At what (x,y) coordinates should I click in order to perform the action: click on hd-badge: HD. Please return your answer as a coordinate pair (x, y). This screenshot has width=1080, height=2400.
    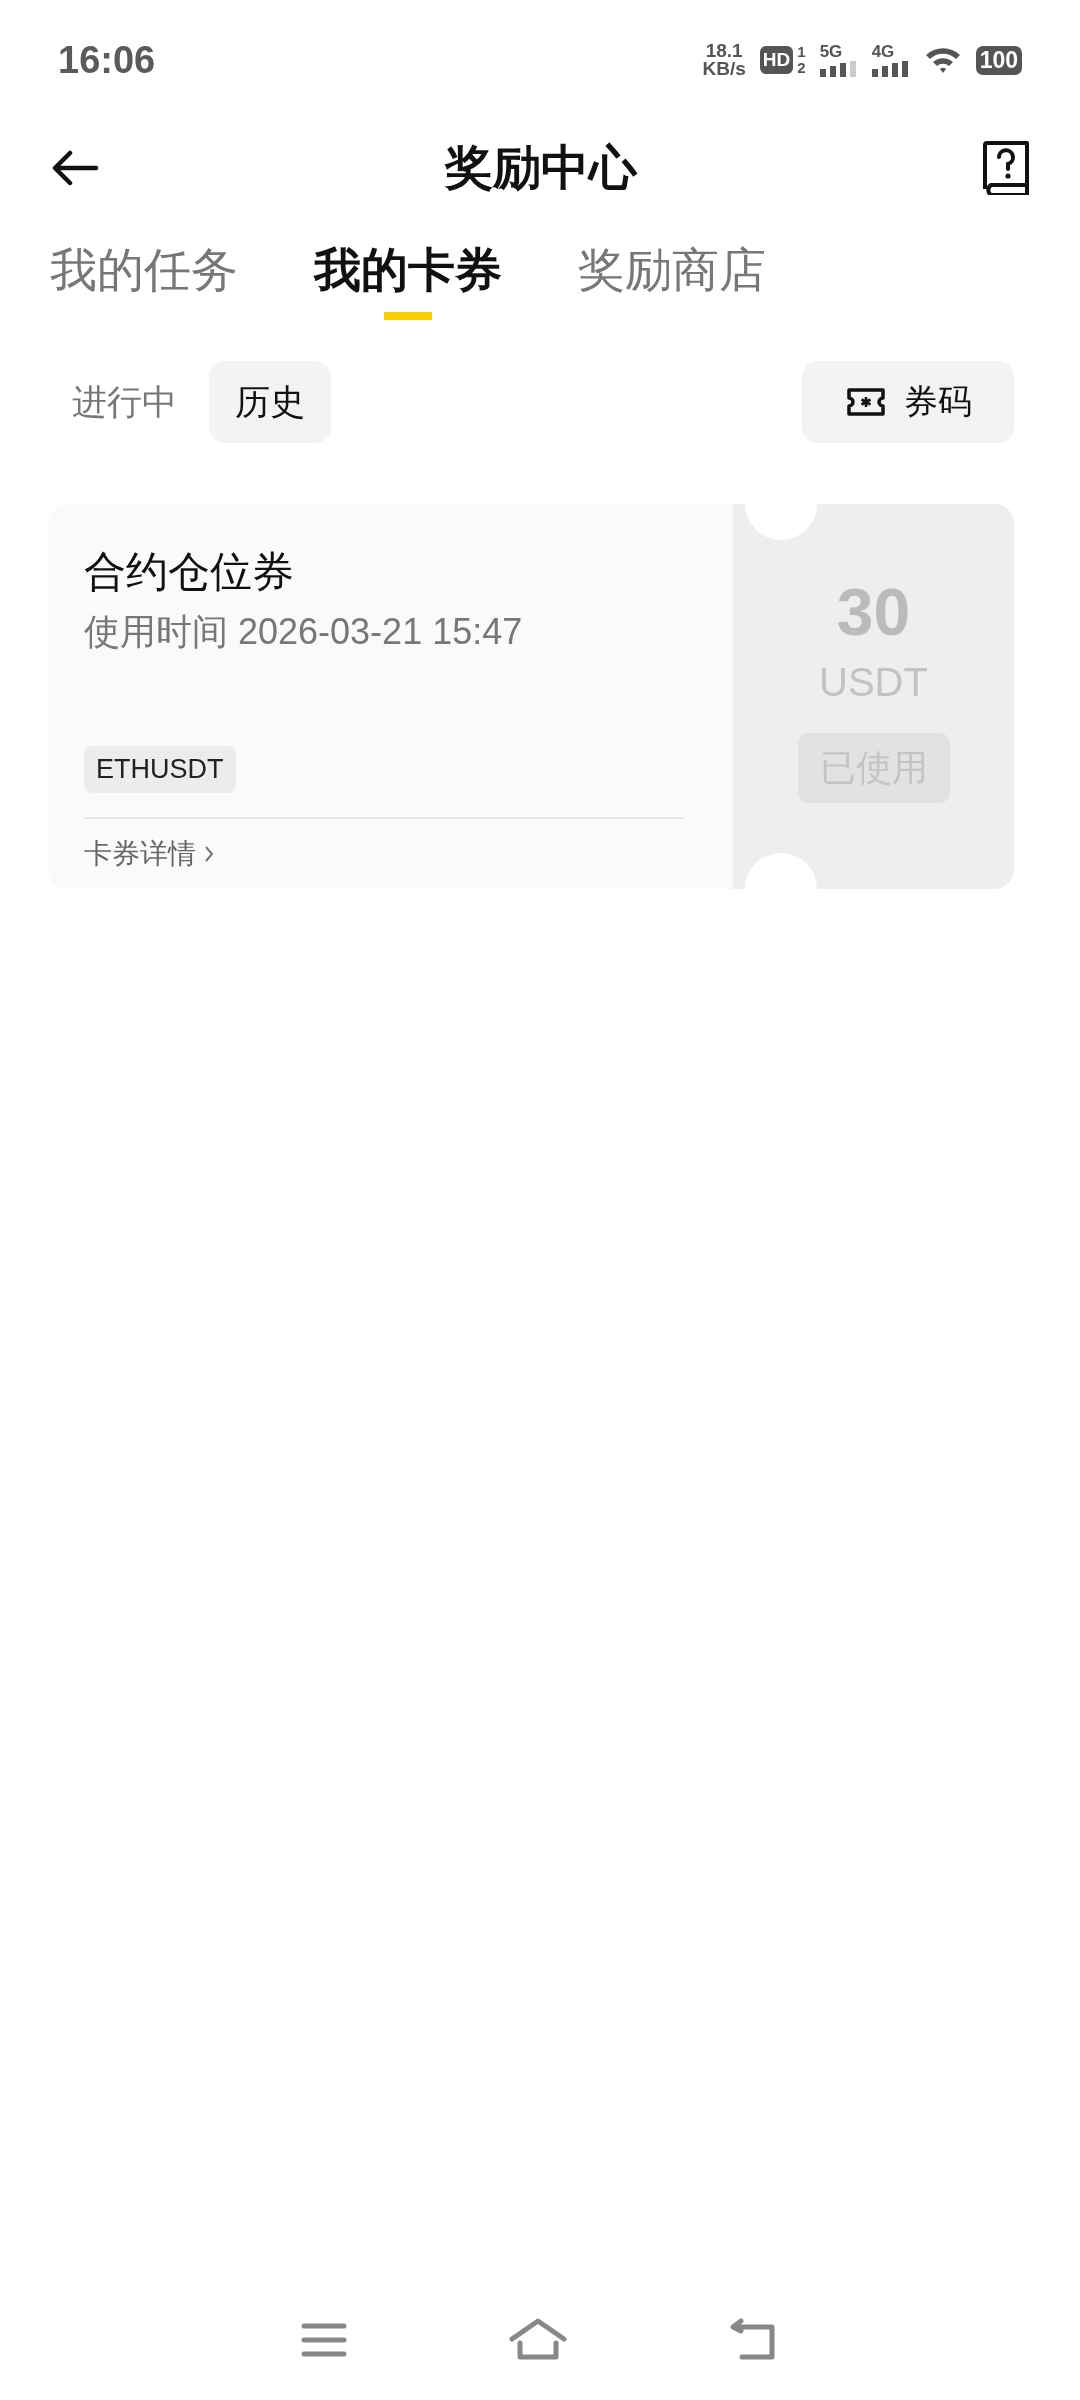
    Looking at the image, I should click on (776, 60).